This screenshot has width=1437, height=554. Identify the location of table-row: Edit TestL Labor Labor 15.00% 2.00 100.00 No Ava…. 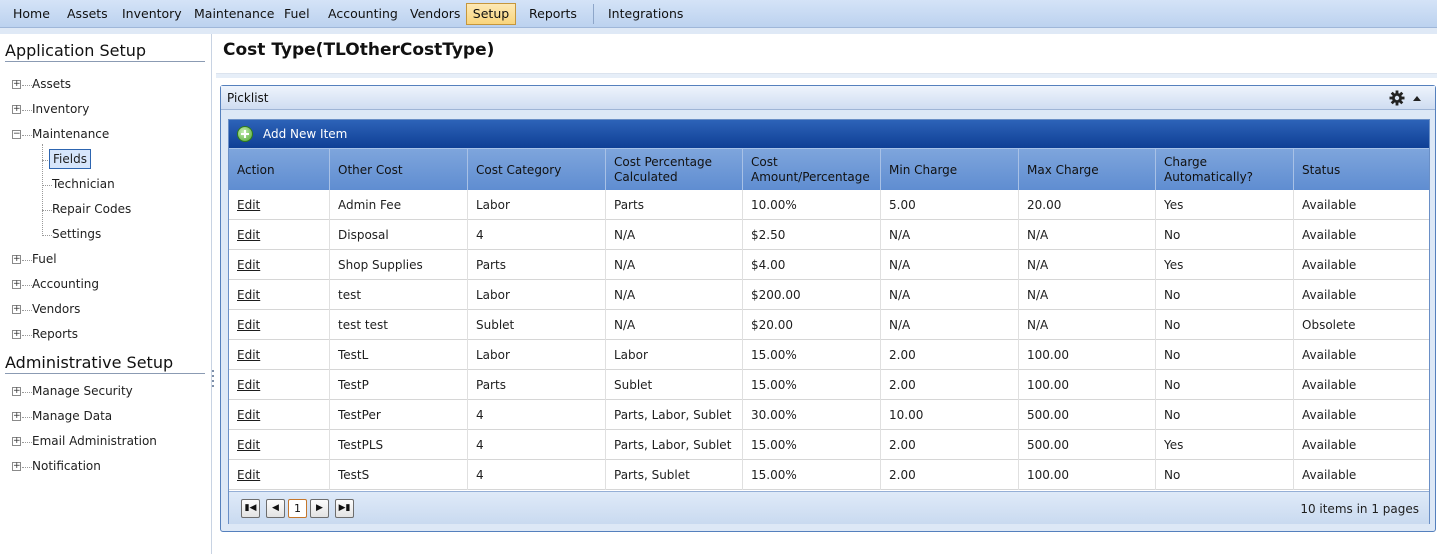
(829, 355).